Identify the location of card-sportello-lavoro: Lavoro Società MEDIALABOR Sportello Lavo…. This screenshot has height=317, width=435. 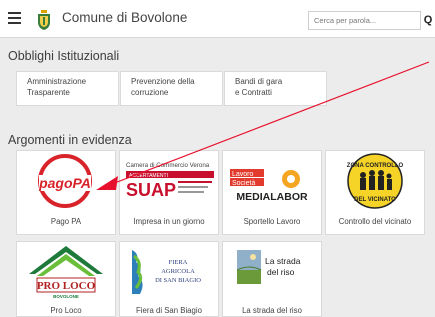
(272, 192).